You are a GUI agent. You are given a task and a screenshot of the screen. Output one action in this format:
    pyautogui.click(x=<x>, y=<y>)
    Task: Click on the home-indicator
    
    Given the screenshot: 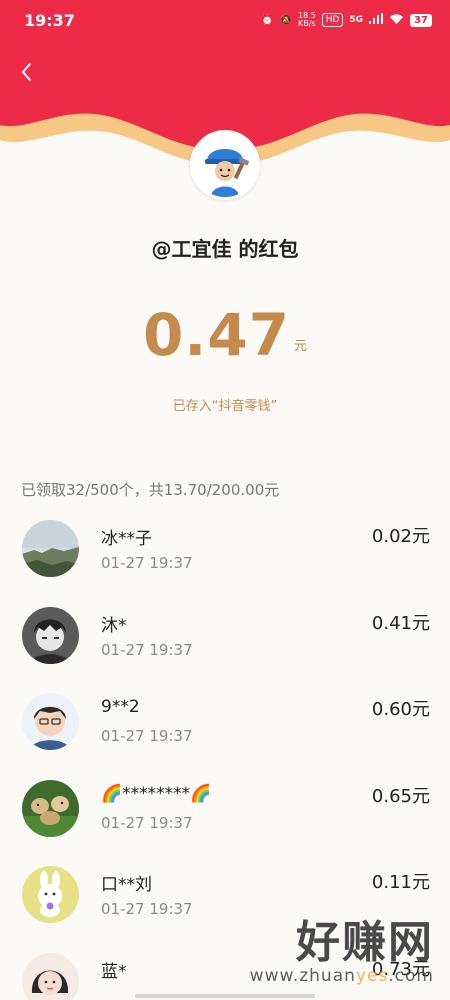 What is the action you would take?
    pyautogui.click(x=225, y=996)
    